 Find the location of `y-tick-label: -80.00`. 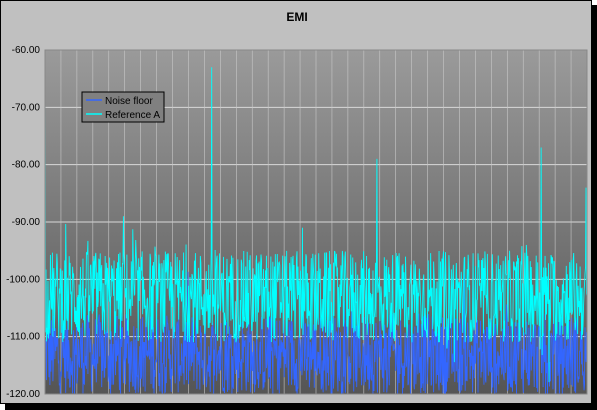

y-tick-label: -80.00 is located at coordinates (26, 165).